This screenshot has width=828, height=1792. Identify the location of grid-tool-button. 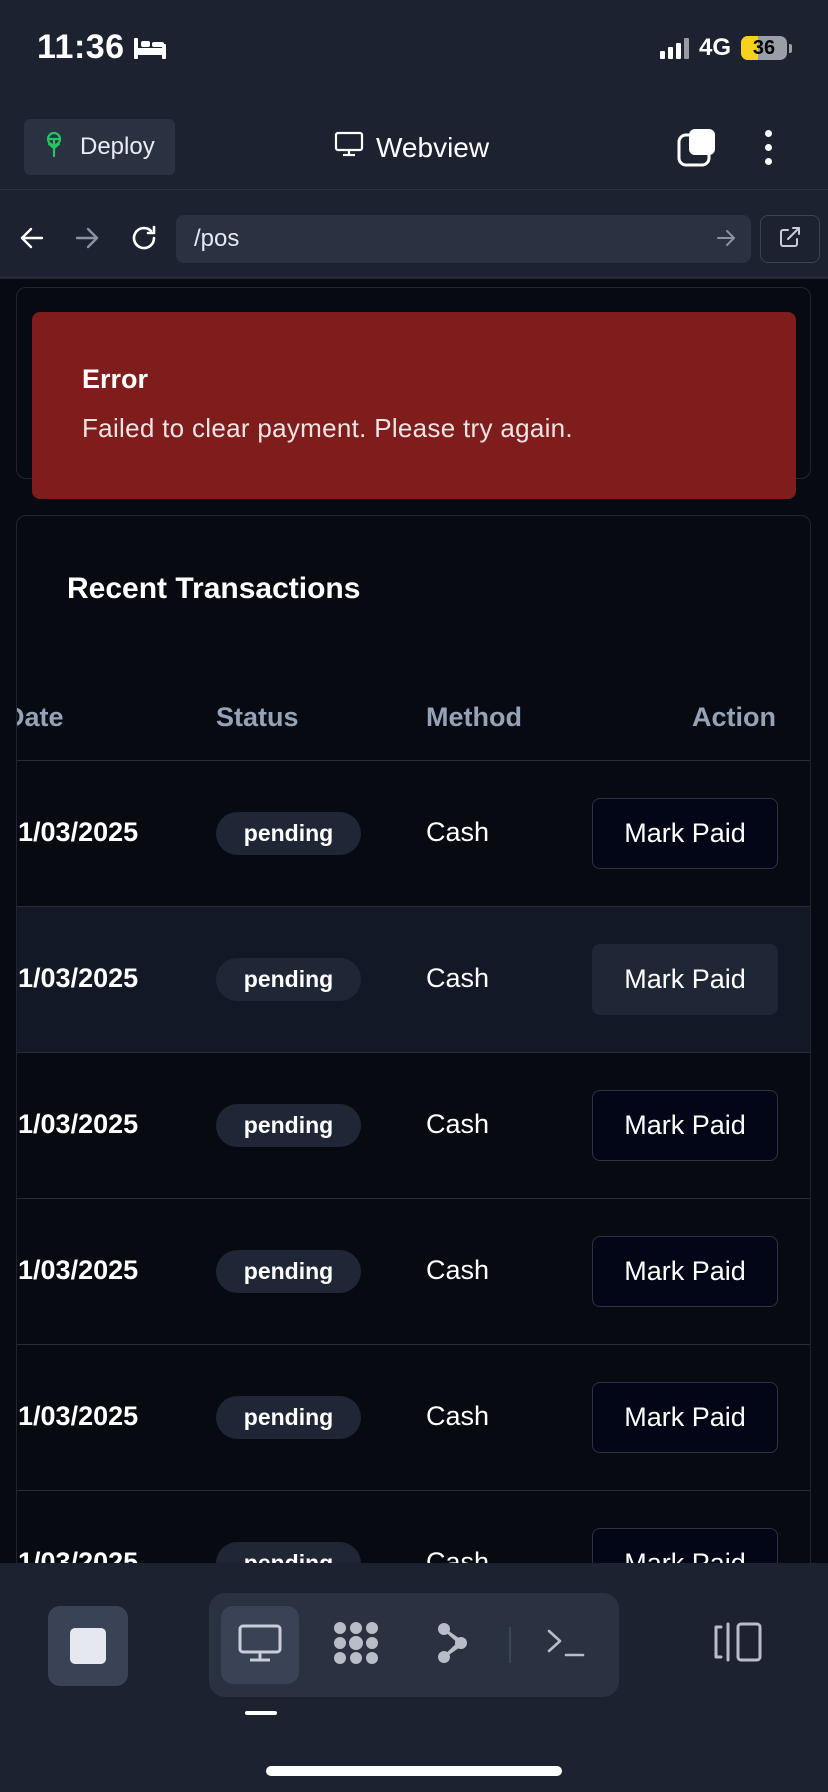
(356, 1645).